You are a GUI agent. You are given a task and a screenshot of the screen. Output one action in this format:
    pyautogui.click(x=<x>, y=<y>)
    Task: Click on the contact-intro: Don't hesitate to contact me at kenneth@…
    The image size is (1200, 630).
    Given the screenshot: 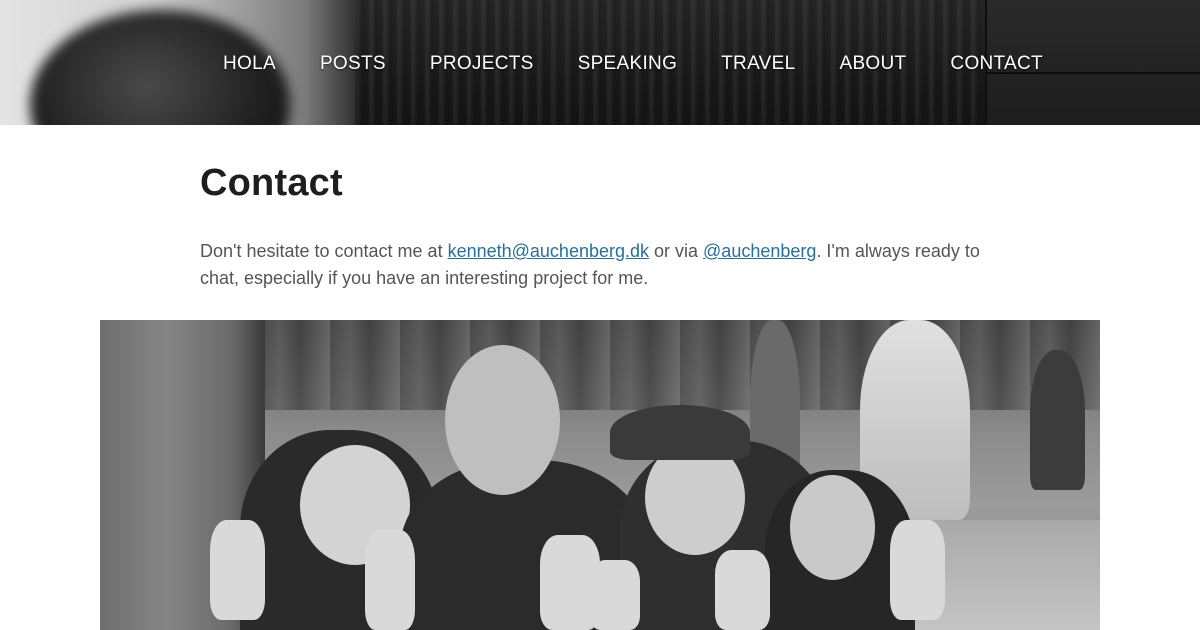 What is the action you would take?
    pyautogui.click(x=600, y=265)
    